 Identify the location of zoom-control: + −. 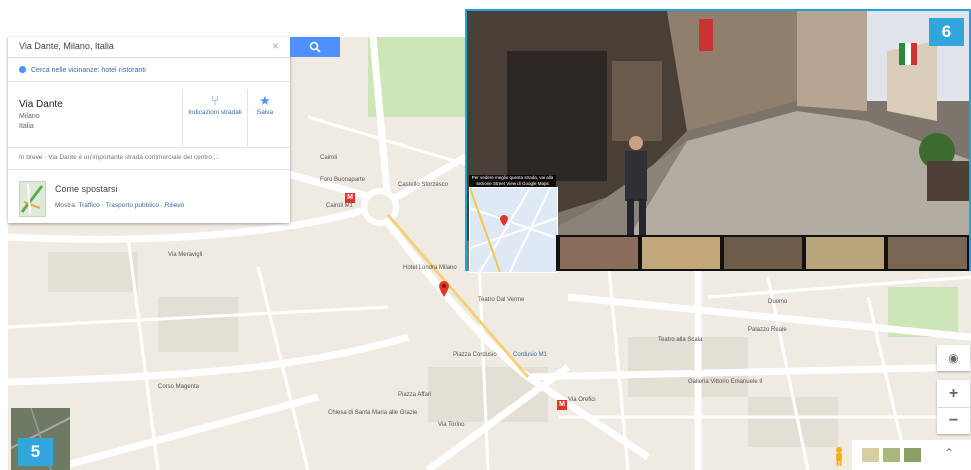
(953, 407).